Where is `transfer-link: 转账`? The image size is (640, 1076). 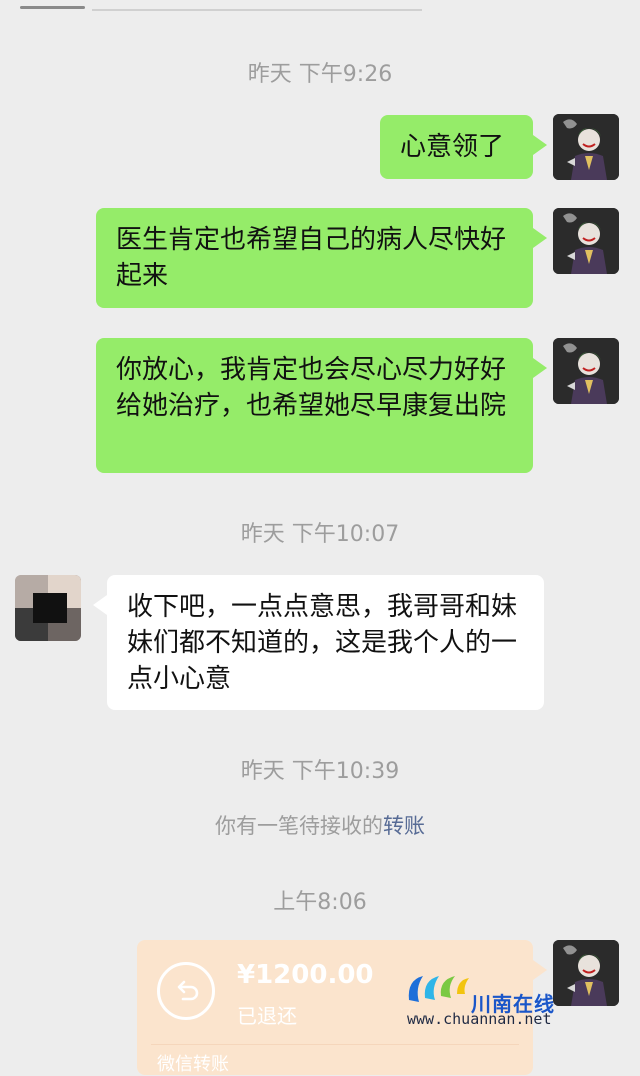 transfer-link: 转账 is located at coordinates (404, 826).